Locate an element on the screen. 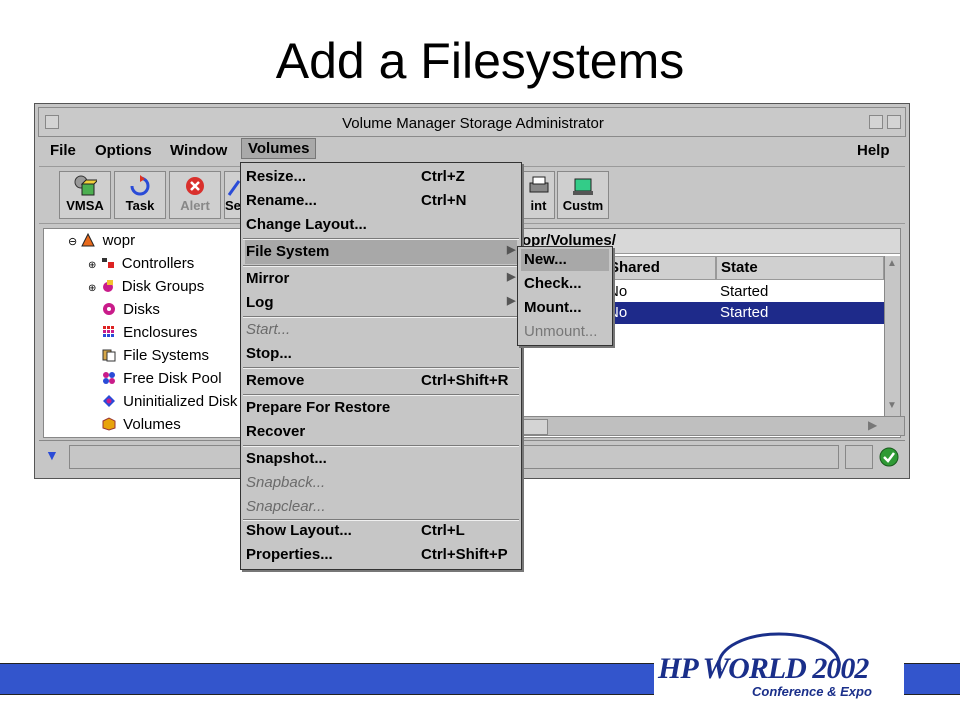  title-bar: Volume Manager Storage Administrator is located at coordinates (472, 122).